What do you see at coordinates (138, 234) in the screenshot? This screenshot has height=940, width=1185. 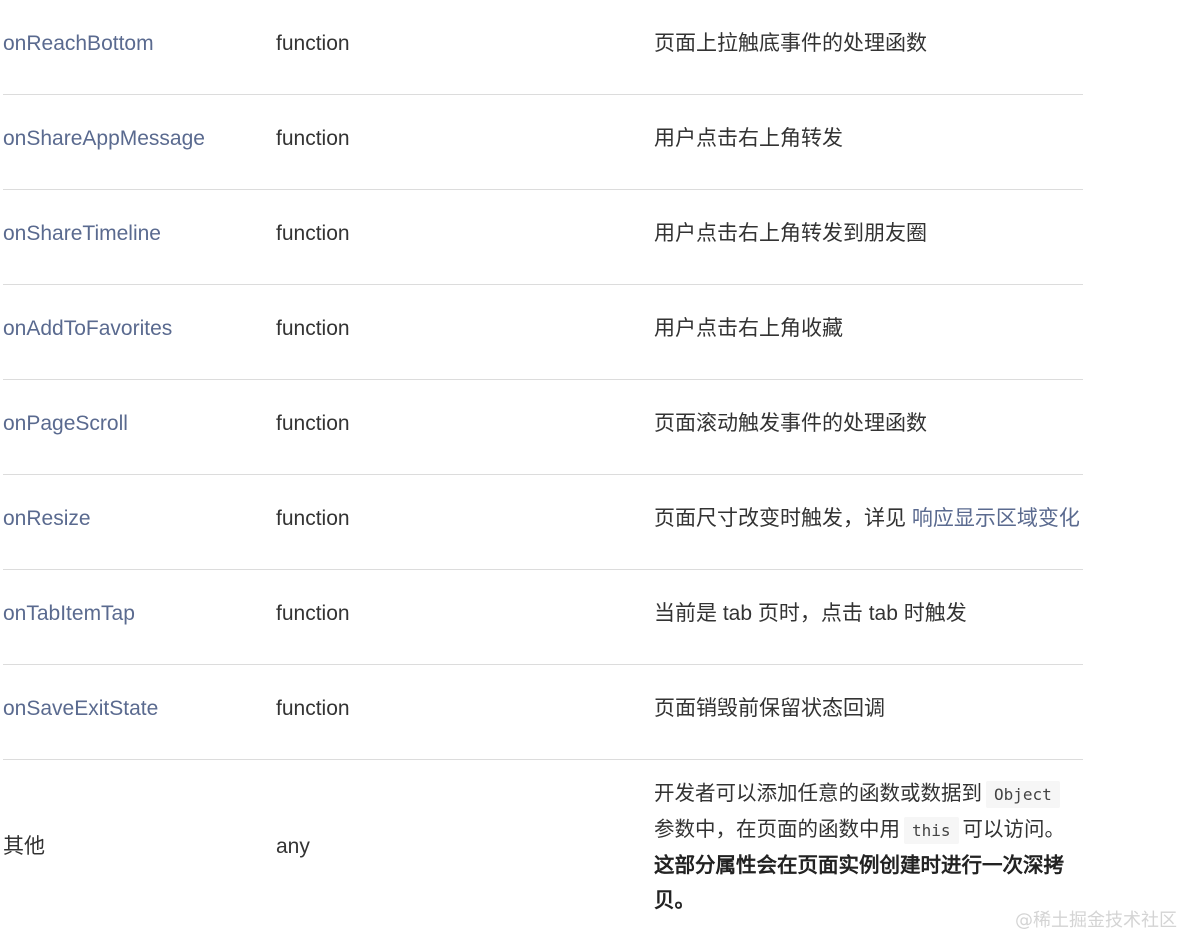 I see `option-name-link: onShareTimeline` at bounding box center [138, 234].